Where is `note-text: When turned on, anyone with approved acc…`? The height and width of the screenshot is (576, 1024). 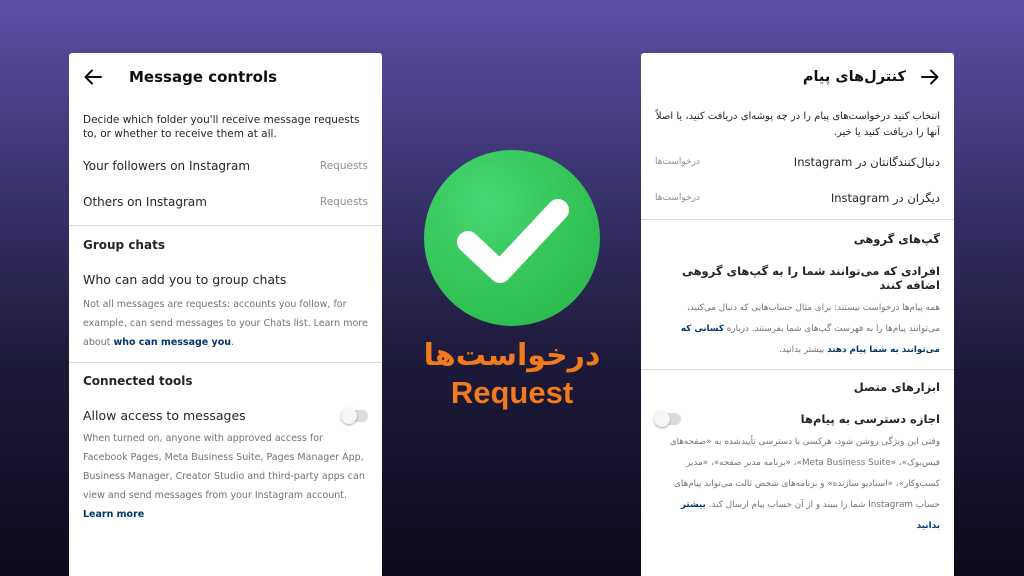 note-text: When turned on, anyone with approved acc… is located at coordinates (224, 467).